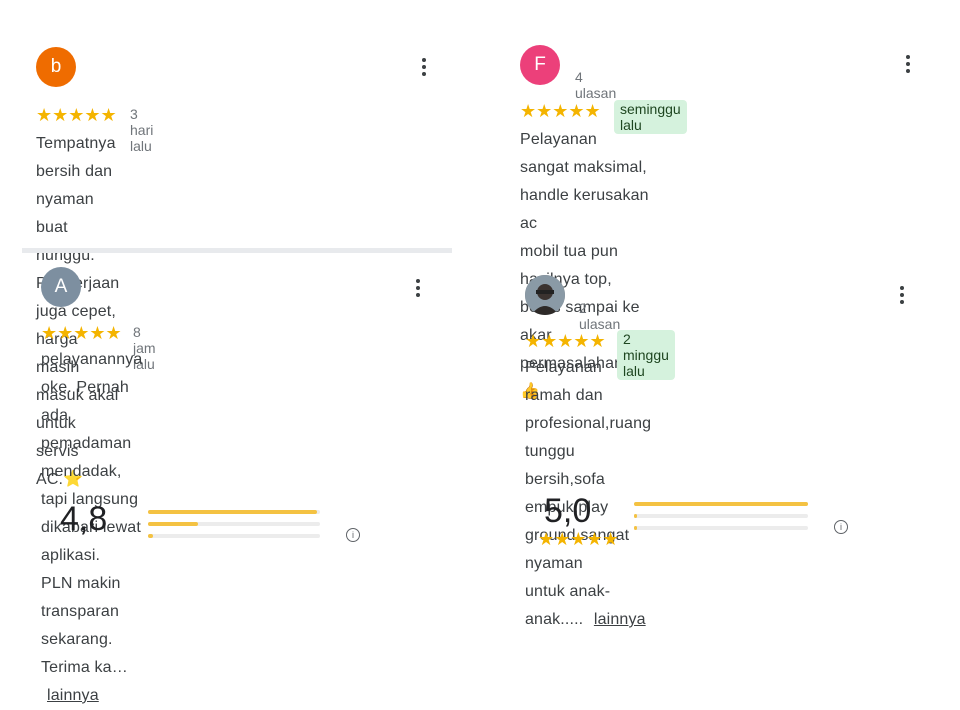 The height and width of the screenshot is (710, 960). I want to click on avatar: A, so click(61, 287).